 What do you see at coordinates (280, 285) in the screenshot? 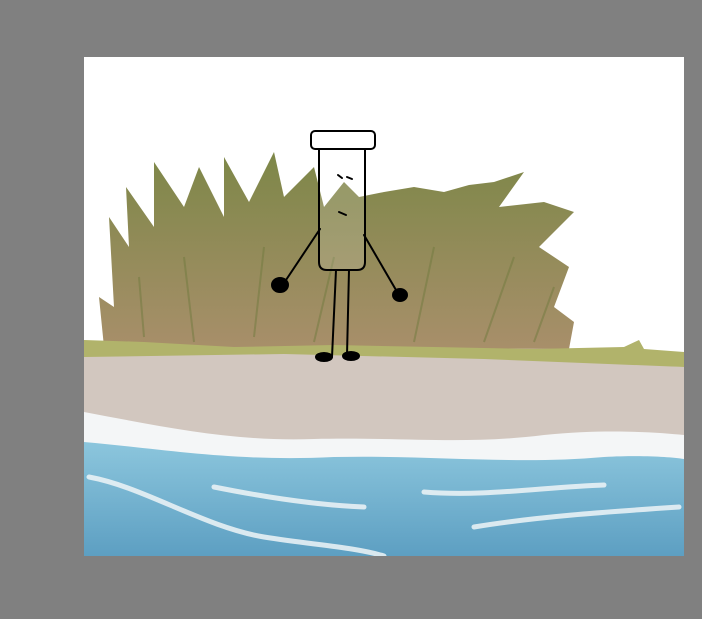
I see `character-left-hand` at bounding box center [280, 285].